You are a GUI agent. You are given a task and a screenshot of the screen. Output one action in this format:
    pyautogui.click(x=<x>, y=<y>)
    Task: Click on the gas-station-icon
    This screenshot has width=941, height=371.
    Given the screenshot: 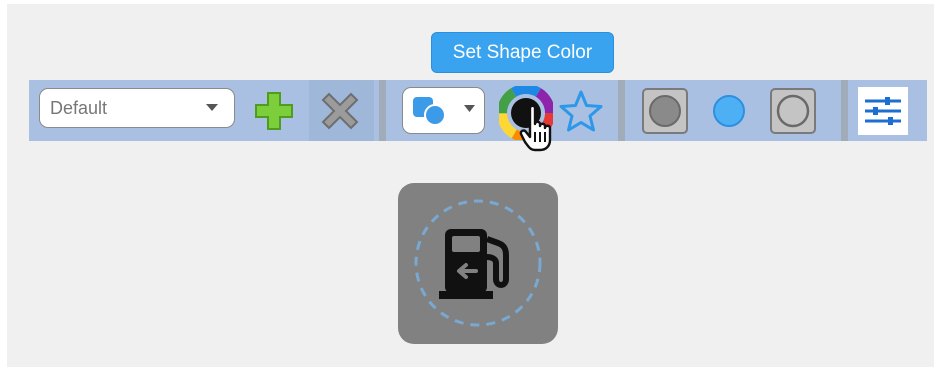 What is the action you would take?
    pyautogui.click(x=478, y=263)
    